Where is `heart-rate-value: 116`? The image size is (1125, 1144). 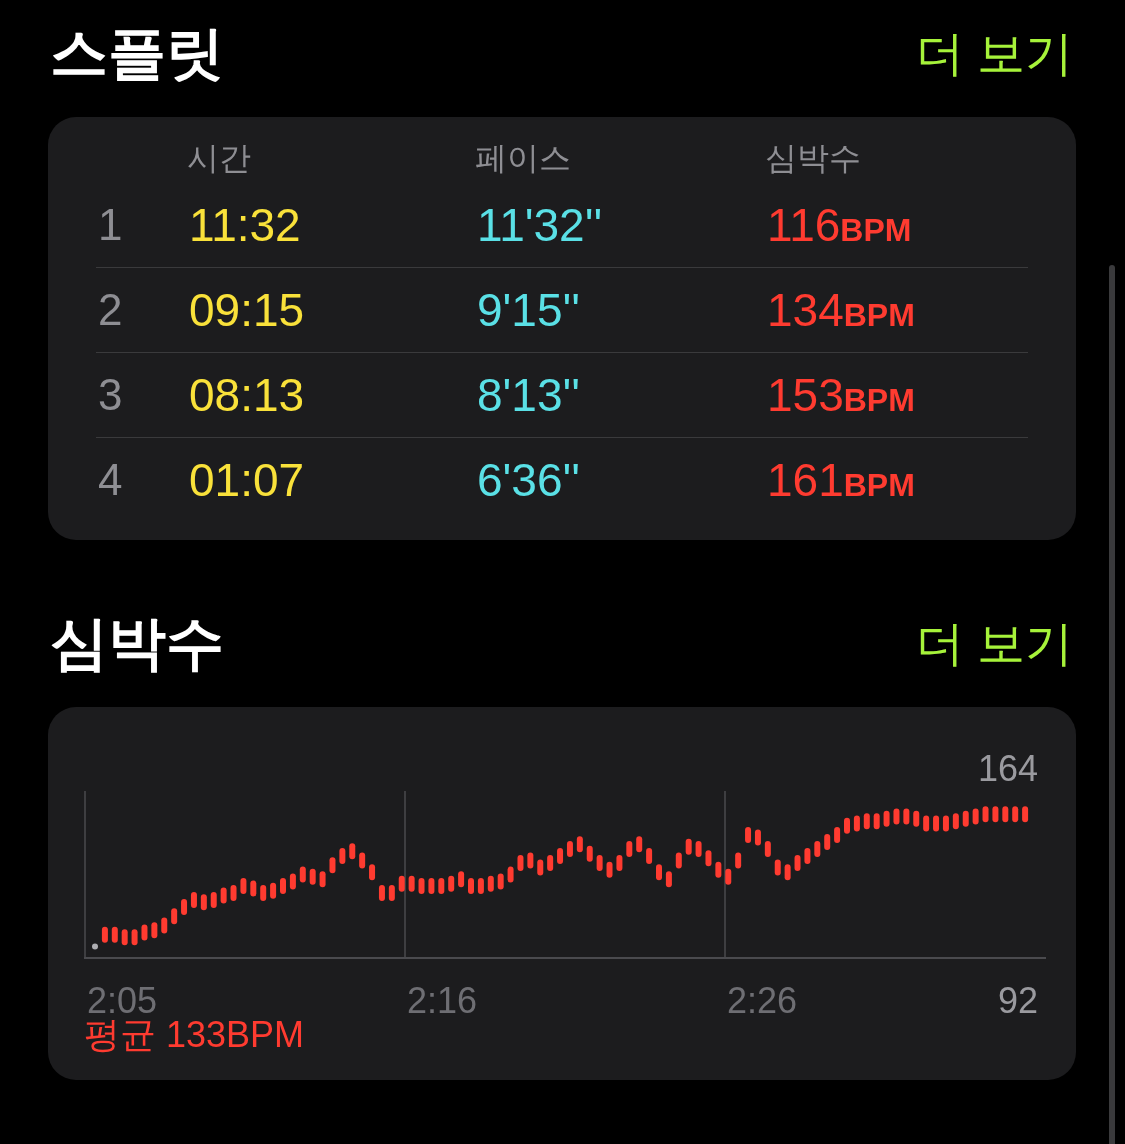 heart-rate-value: 116 is located at coordinates (804, 225).